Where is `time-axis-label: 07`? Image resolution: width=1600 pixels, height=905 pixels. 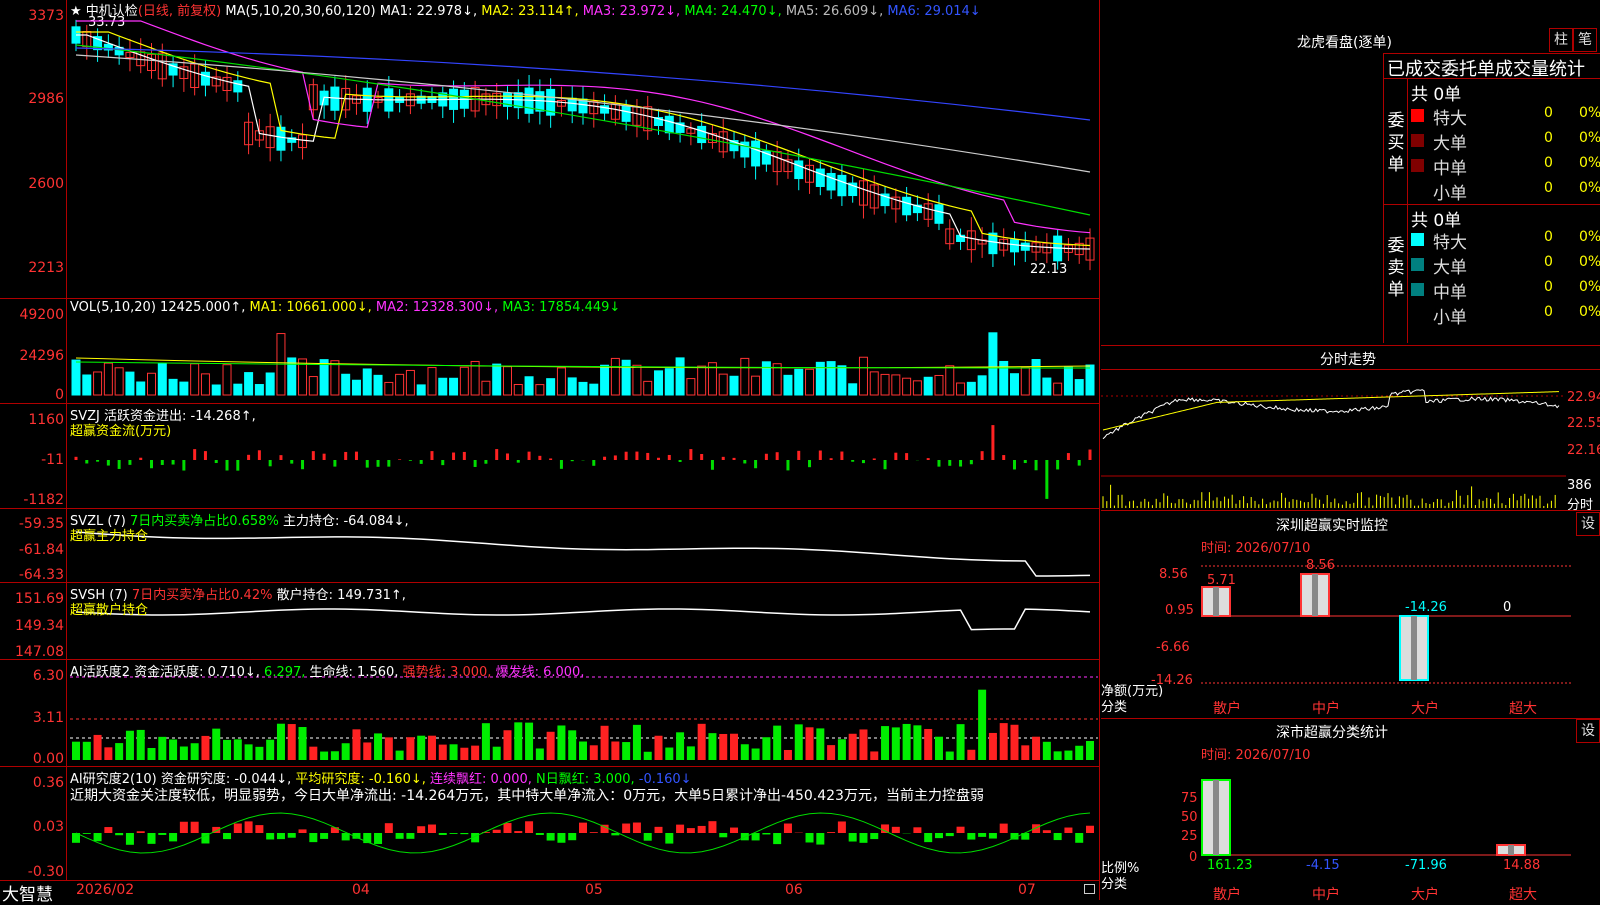
time-axis-label: 07 is located at coordinates (1027, 890).